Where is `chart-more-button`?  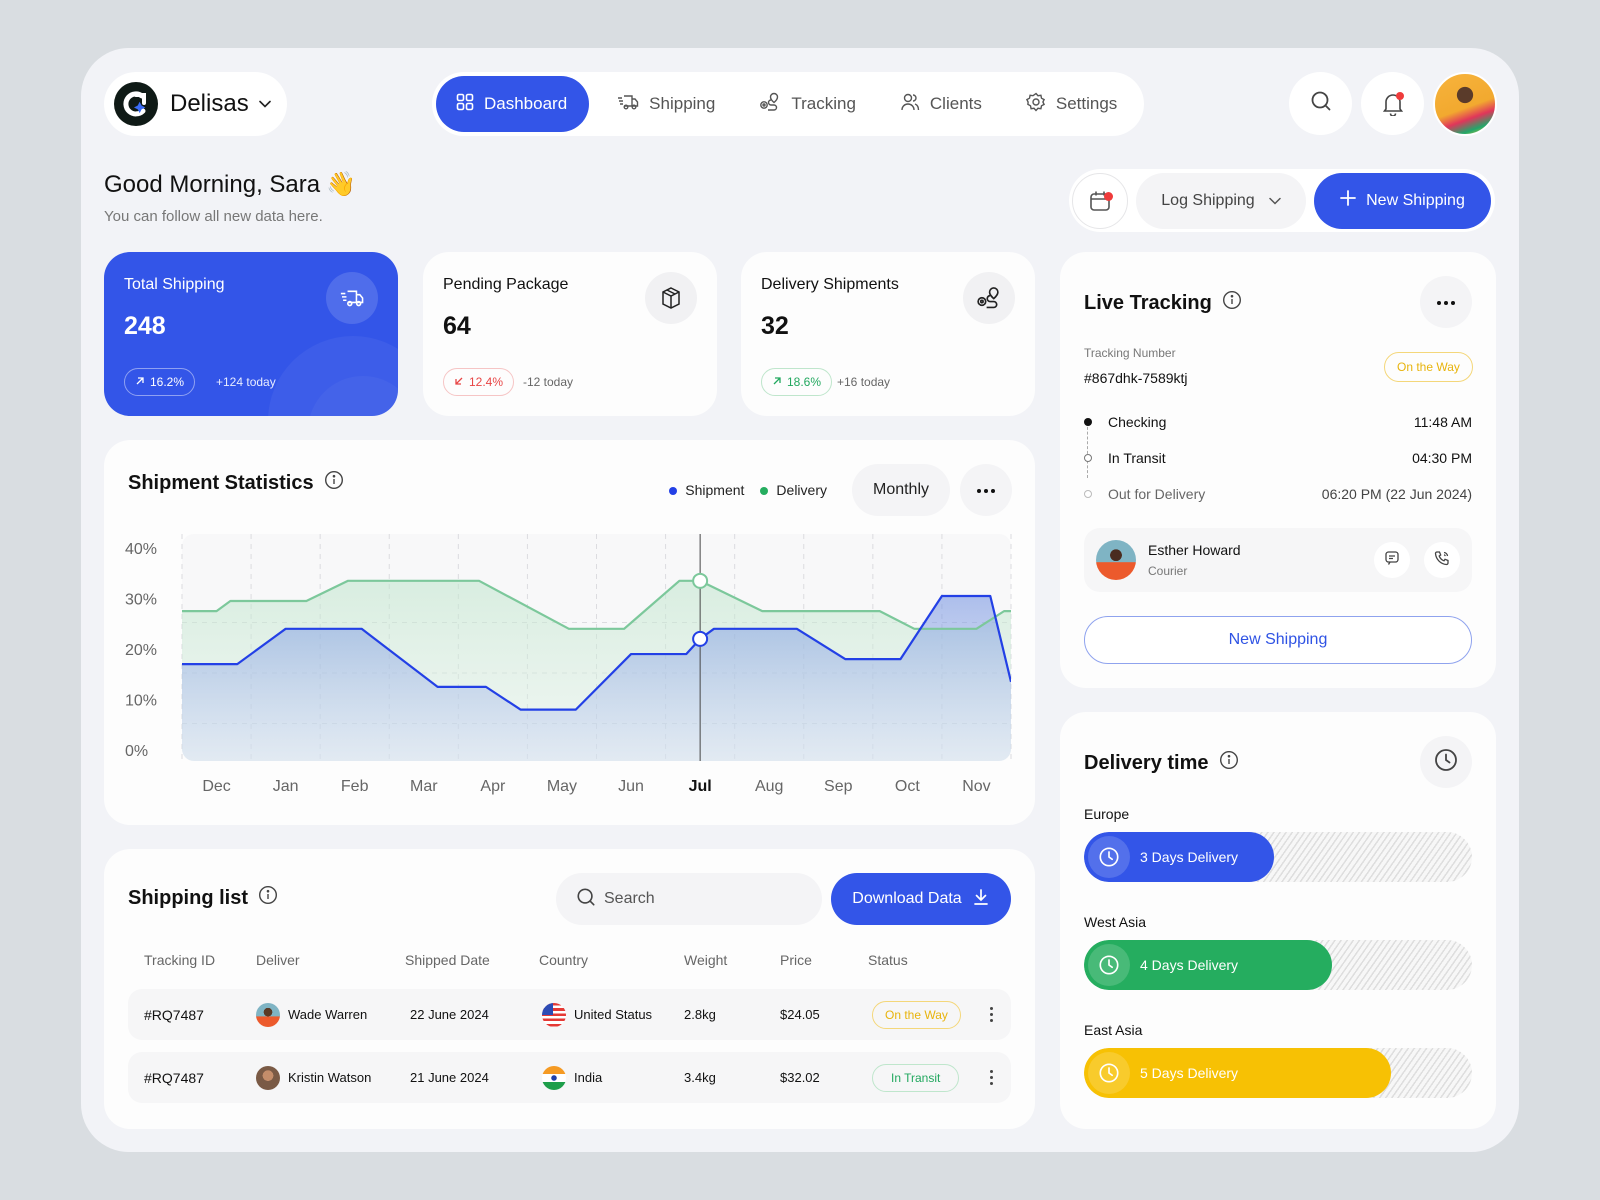 chart-more-button is located at coordinates (986, 490).